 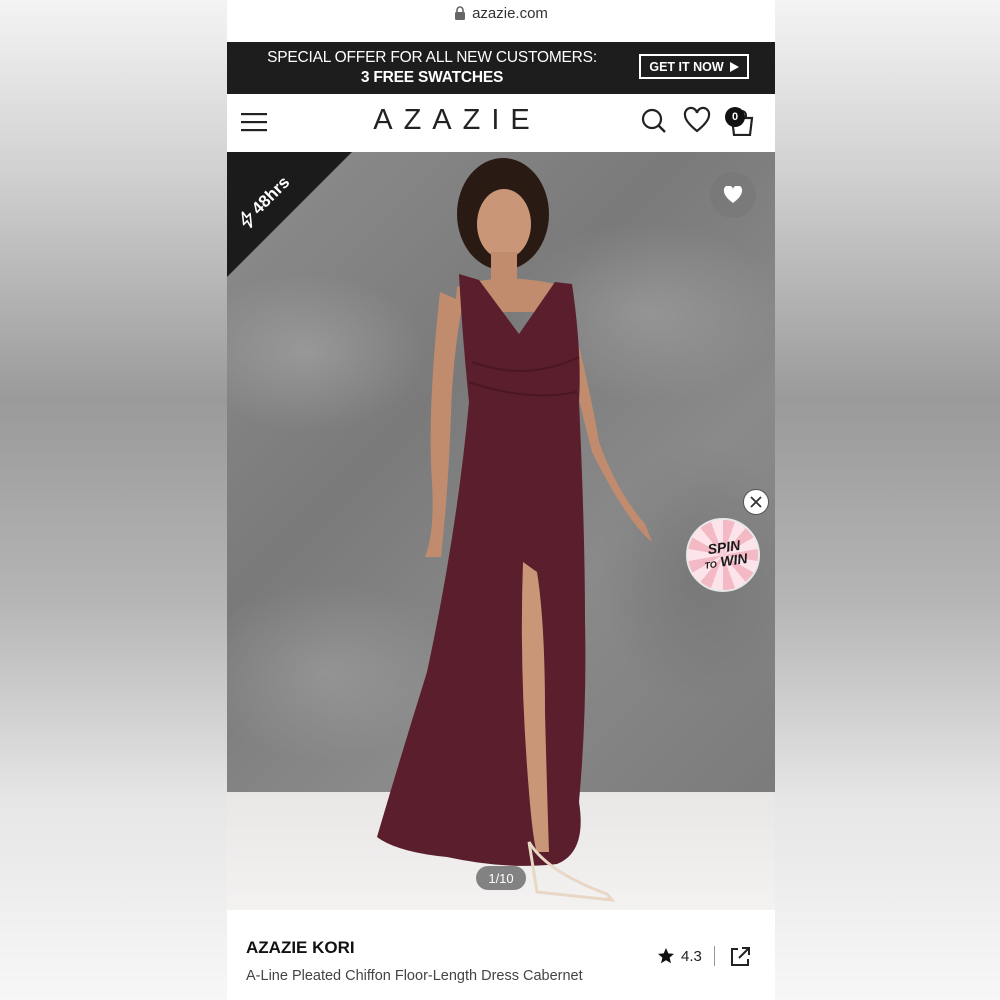 What do you see at coordinates (714, 956) in the screenshot?
I see `rating-divider` at bounding box center [714, 956].